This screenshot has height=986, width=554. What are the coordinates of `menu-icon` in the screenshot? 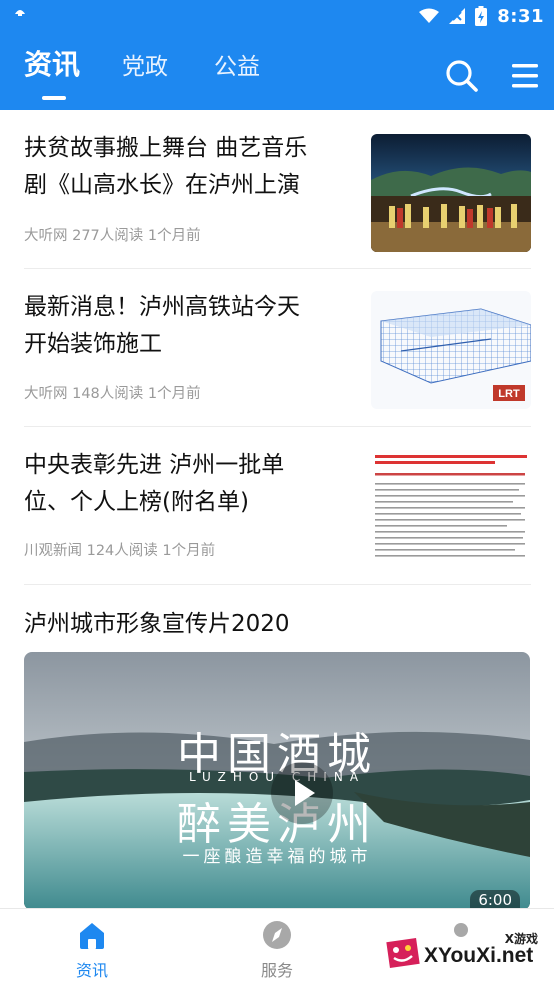 It's located at (525, 76).